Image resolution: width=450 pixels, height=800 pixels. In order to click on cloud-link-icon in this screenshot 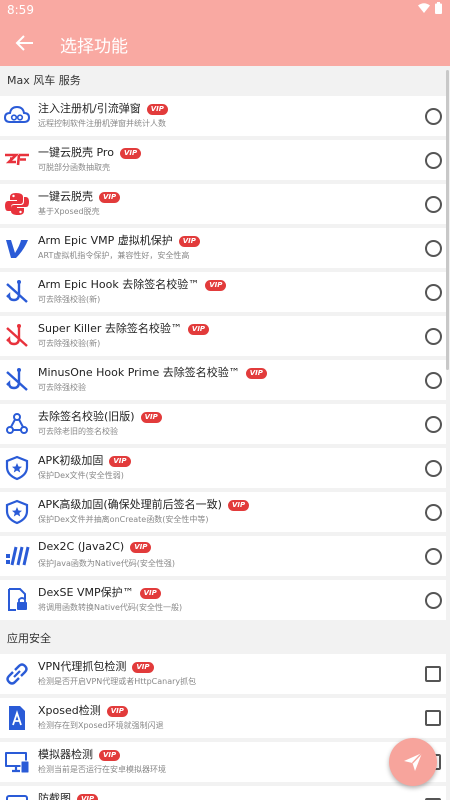, I will do `click(17, 114)`.